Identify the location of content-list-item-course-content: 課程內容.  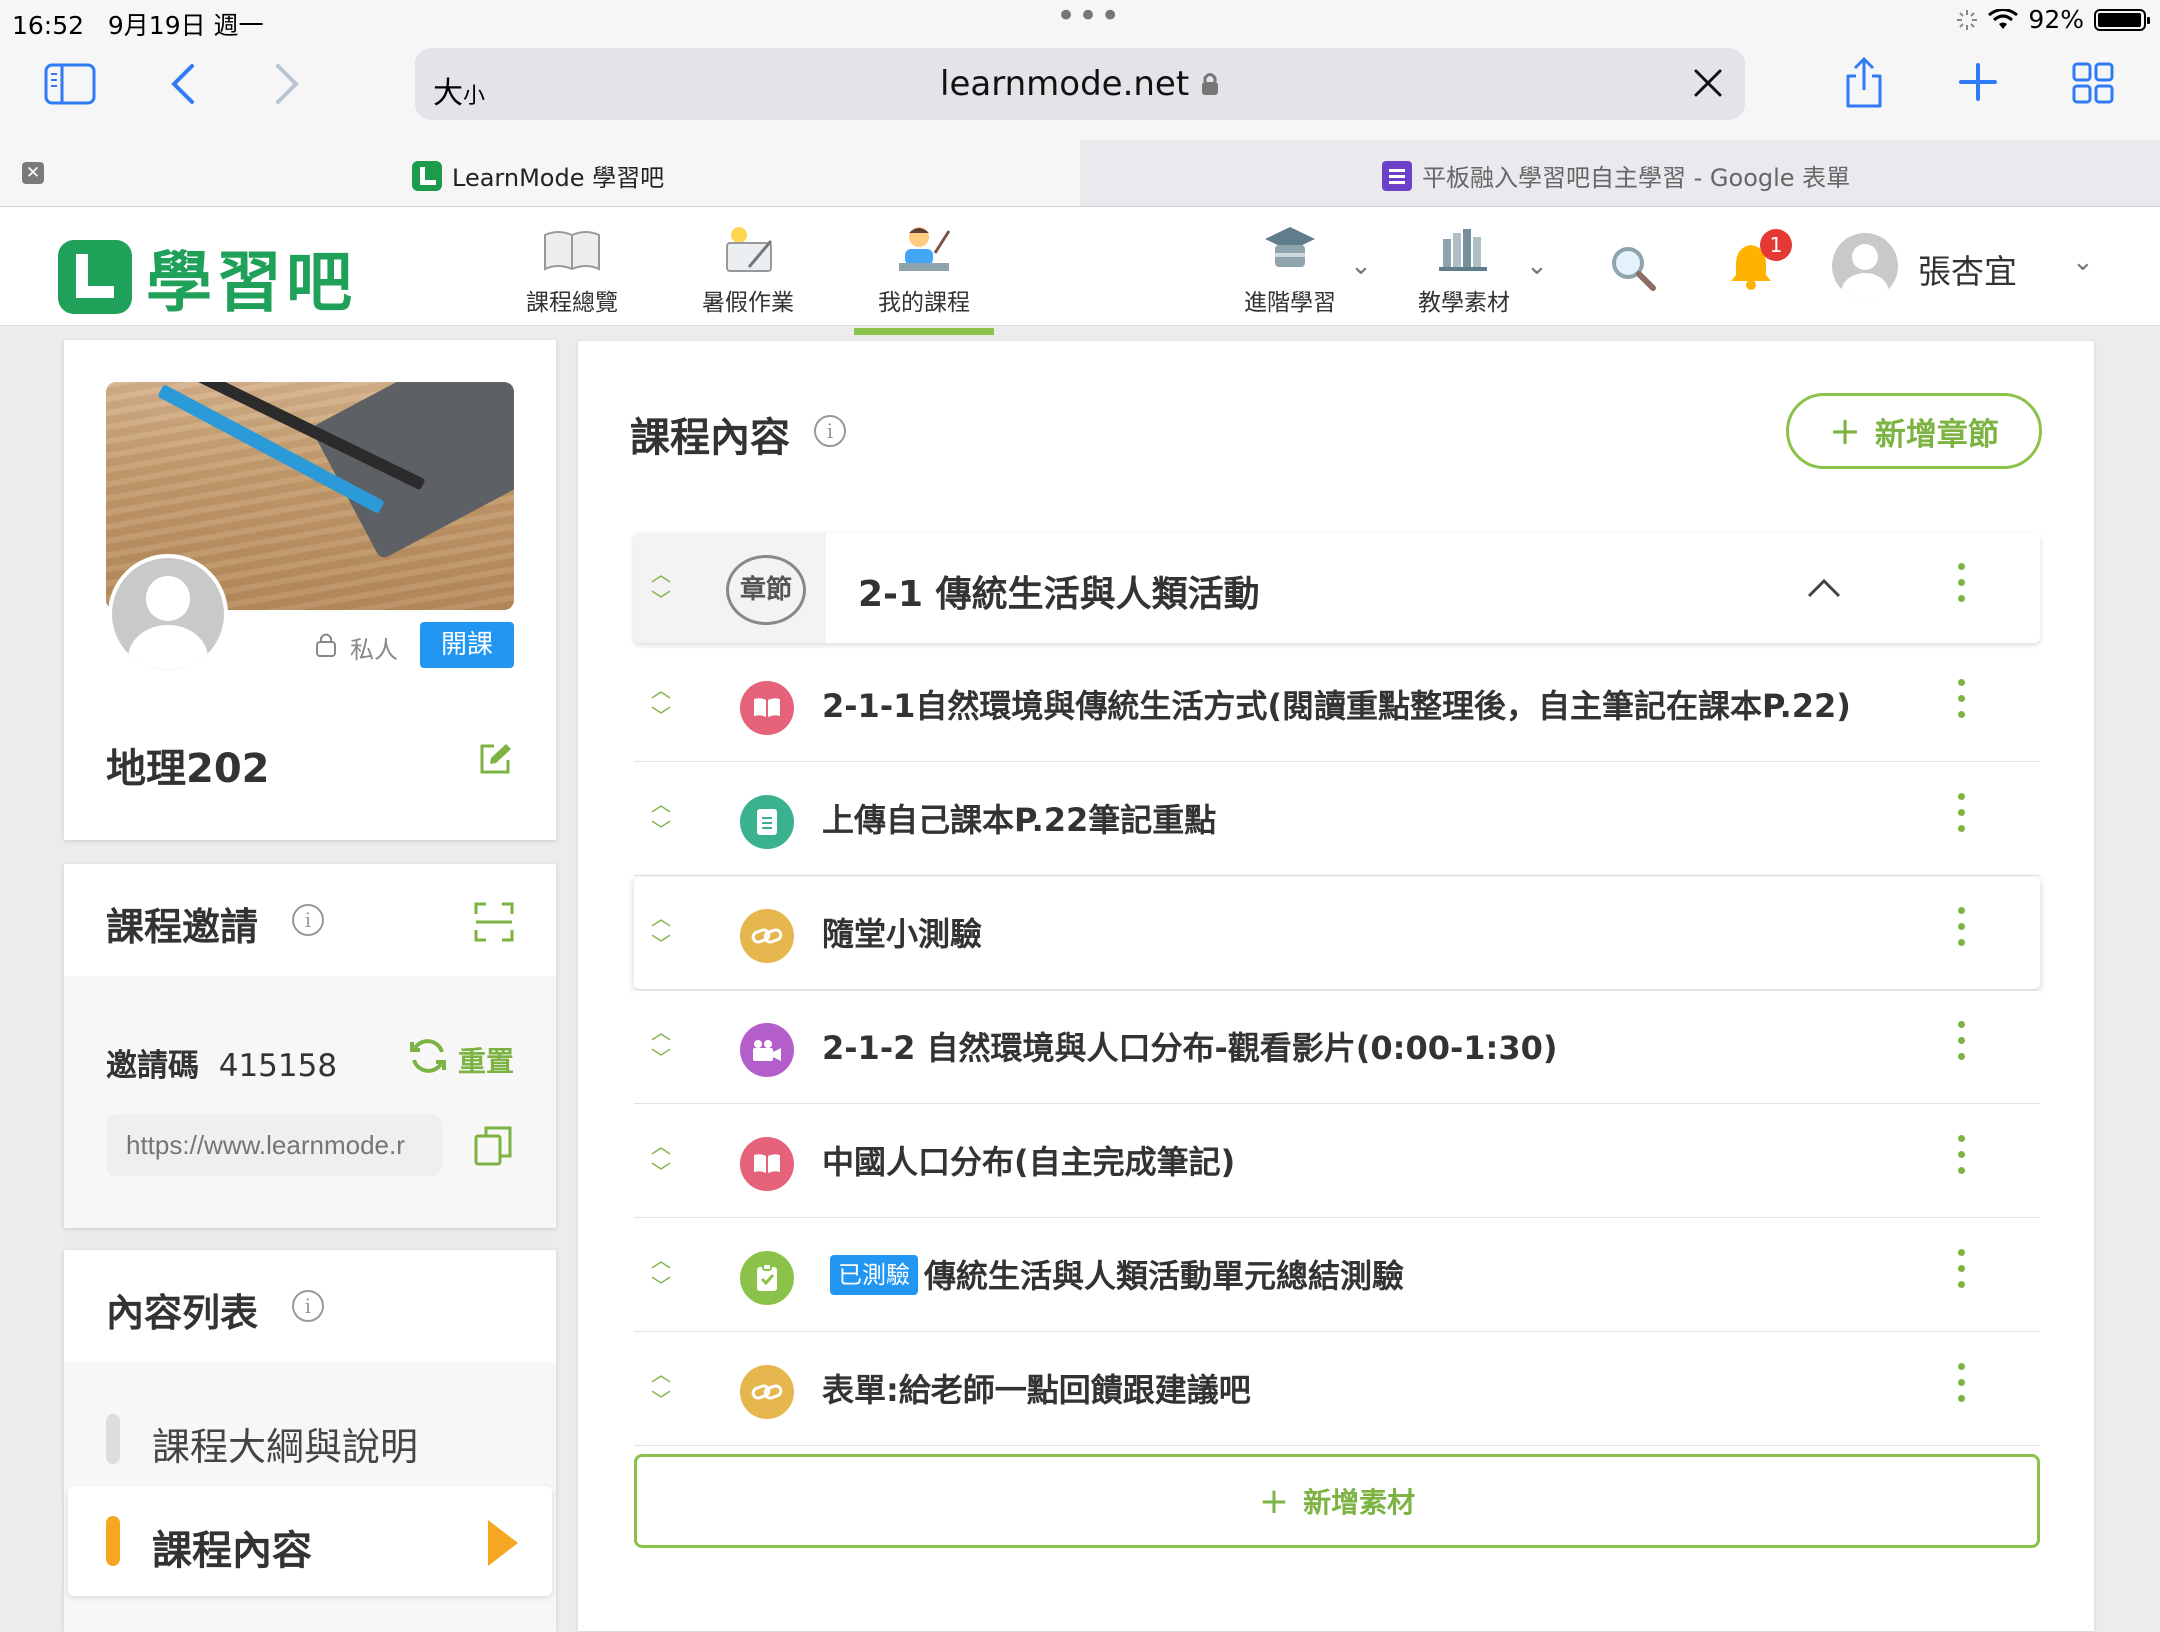
(310, 1541).